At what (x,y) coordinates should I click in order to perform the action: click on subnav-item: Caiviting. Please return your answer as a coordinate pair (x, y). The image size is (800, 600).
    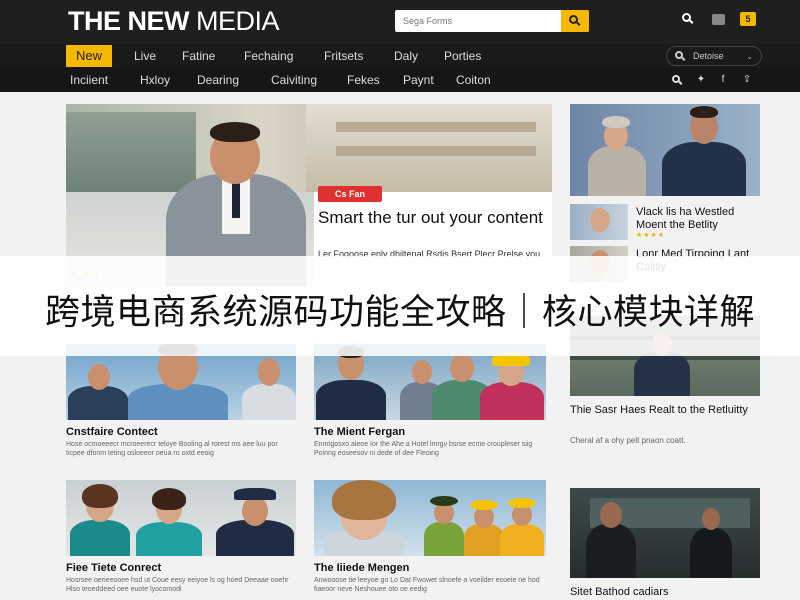
    Looking at the image, I should click on (294, 80).